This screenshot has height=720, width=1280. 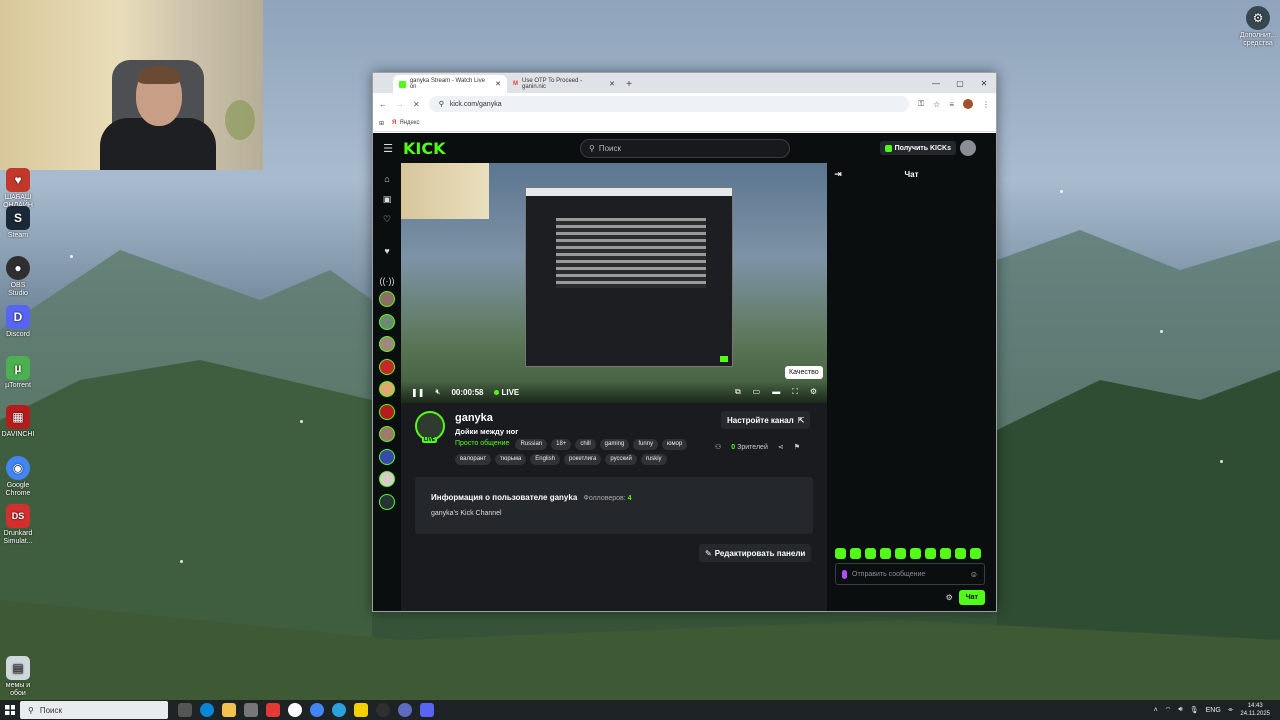 What do you see at coordinates (766, 420) in the screenshot?
I see `setup-channel-button: Настройте канал ⇱` at bounding box center [766, 420].